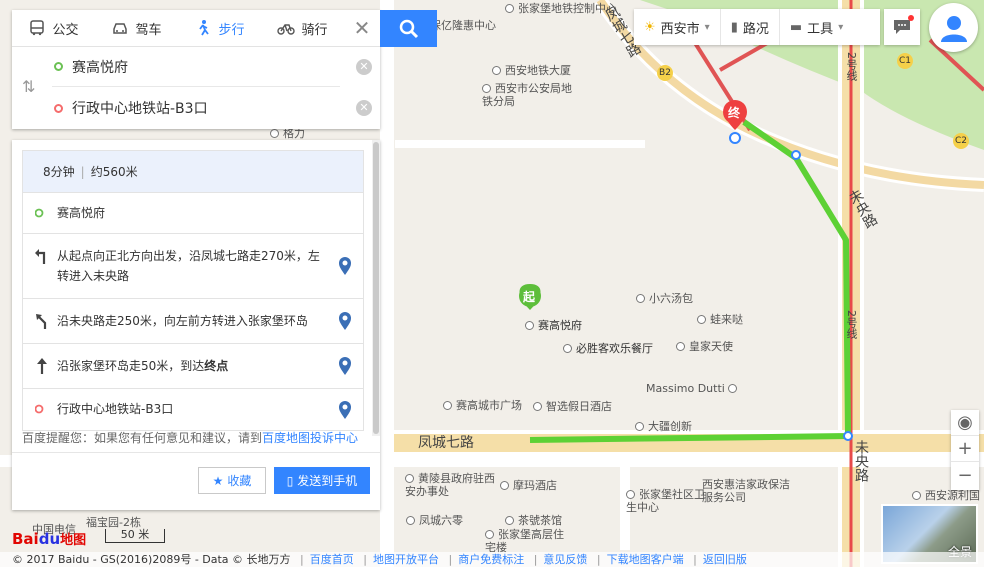 This screenshot has width=984, height=567. I want to click on clear-start-icon: ✕, so click(364, 66).